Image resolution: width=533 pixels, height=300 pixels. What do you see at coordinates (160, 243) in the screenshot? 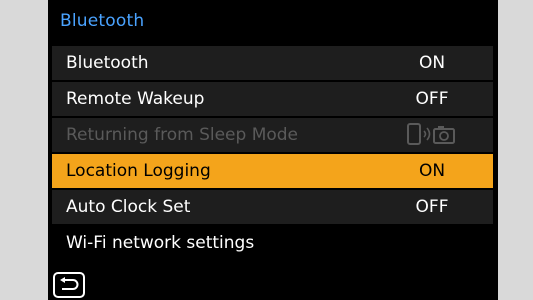
I see `menu-item-label: Wi-Fi network settings` at bounding box center [160, 243].